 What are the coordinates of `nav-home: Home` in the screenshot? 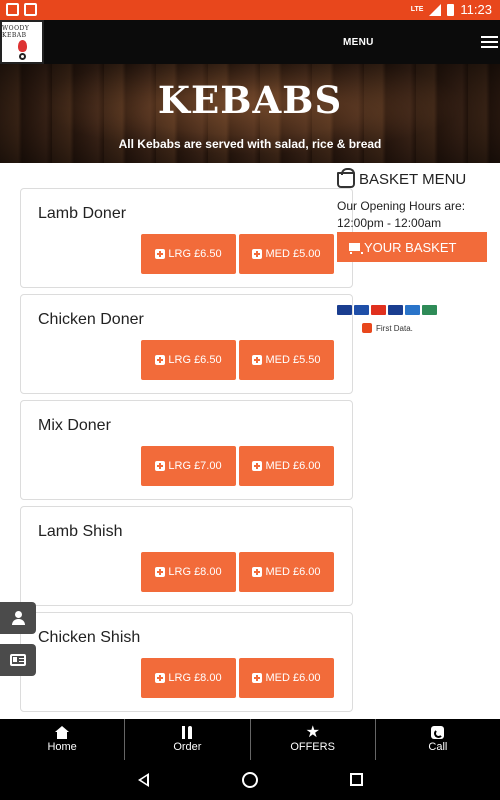 It's located at (62, 739).